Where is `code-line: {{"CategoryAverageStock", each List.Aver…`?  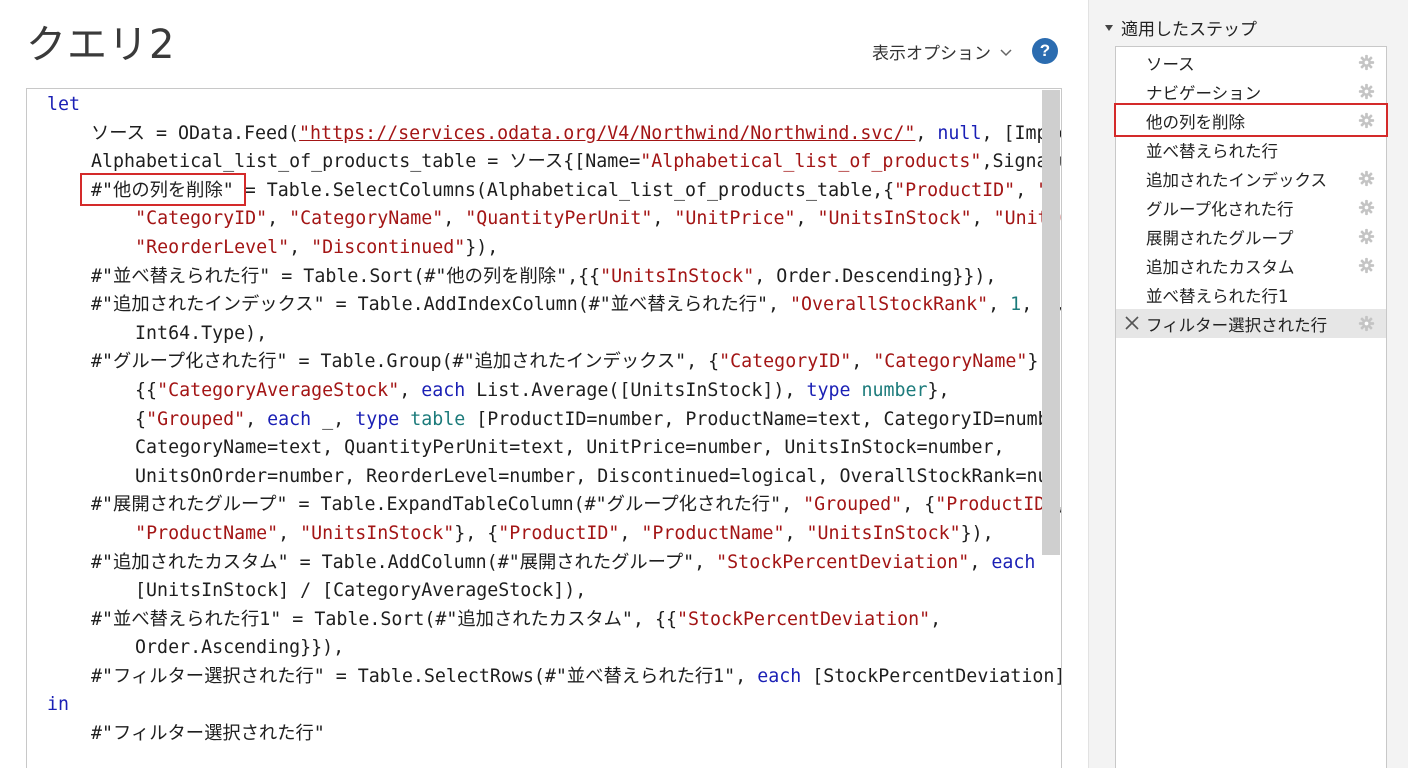
code-line: {{"CategoryAverageStock", each List.Aver… is located at coordinates (553, 391).